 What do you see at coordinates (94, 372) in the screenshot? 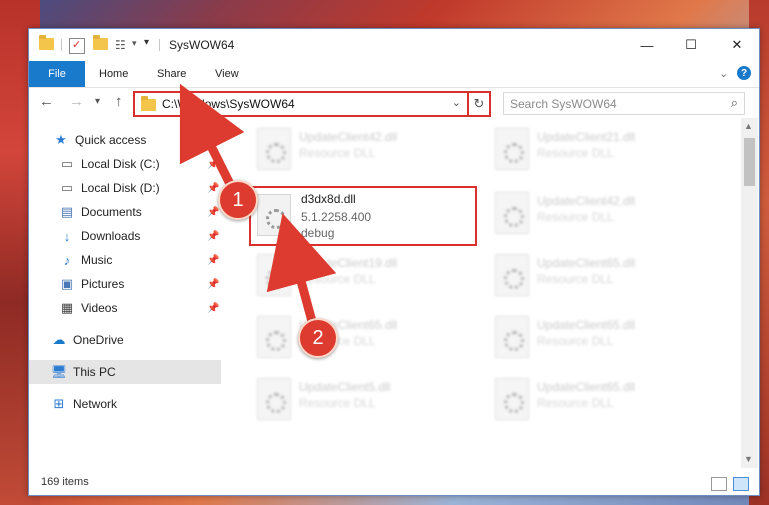
I see `sidebar-item-label: This PC` at bounding box center [94, 372].